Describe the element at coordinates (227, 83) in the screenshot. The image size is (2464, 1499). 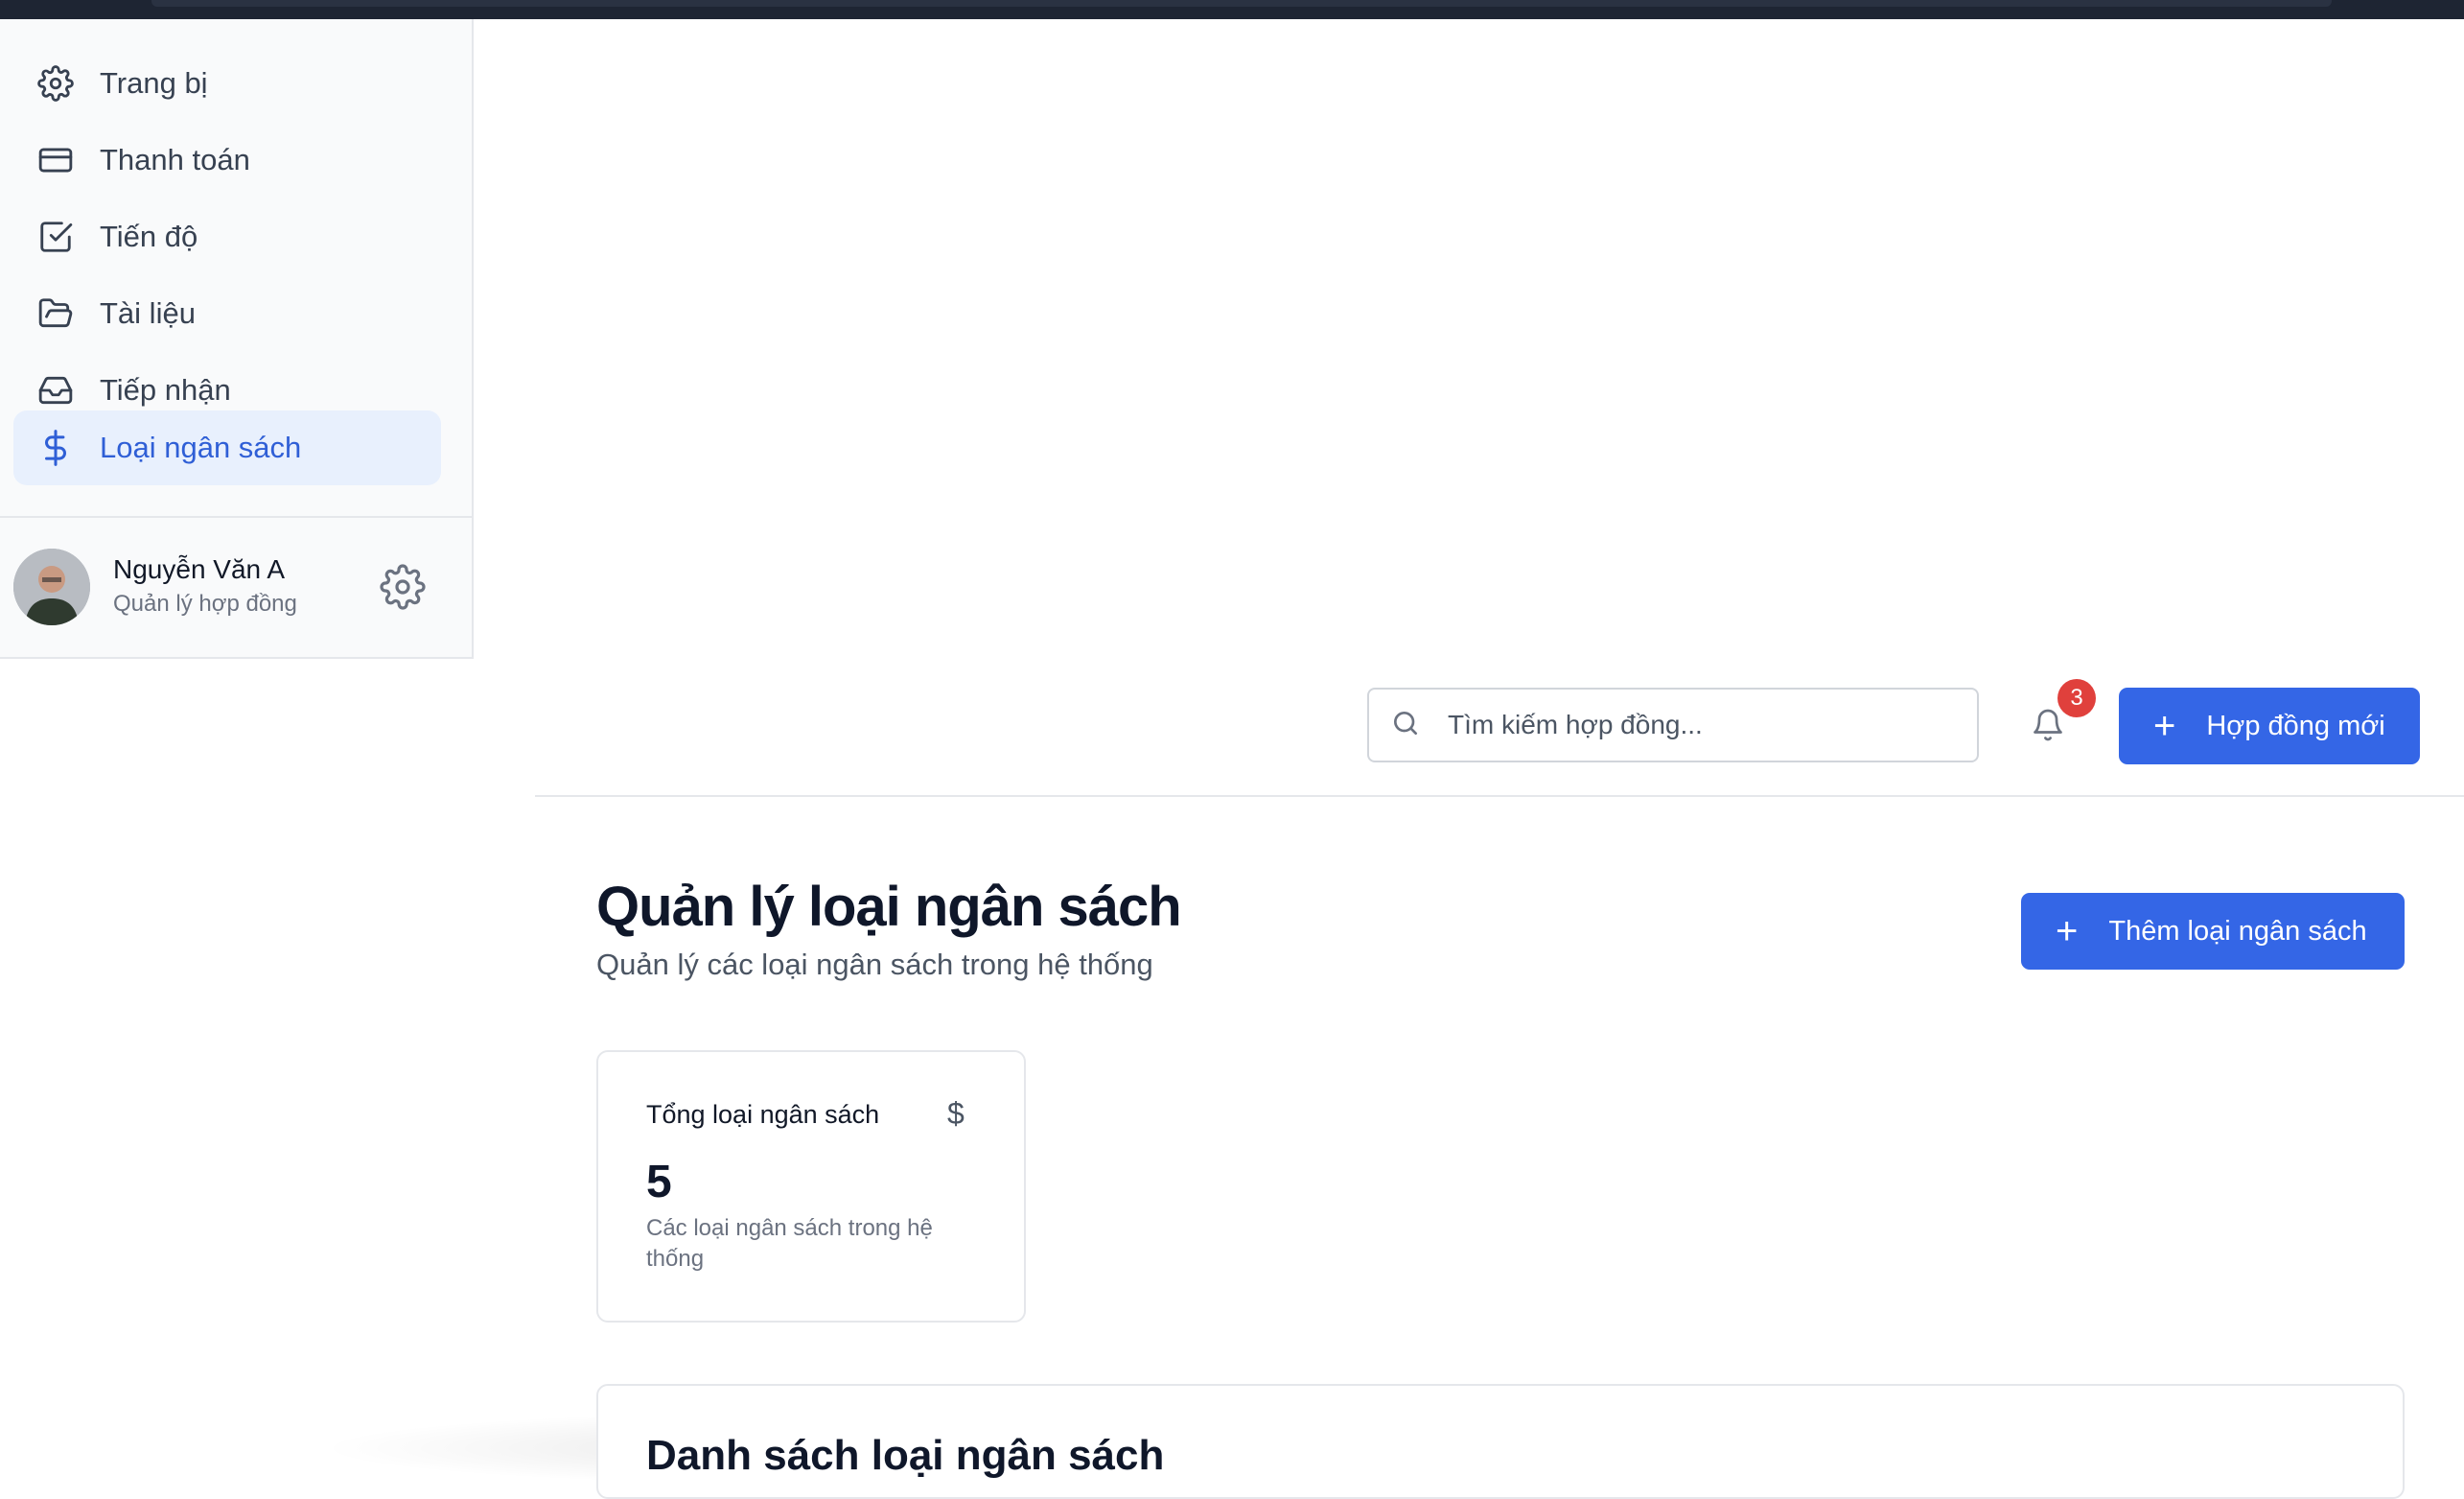
I see `sidebar-item-equipment: Trang bị` at that location.